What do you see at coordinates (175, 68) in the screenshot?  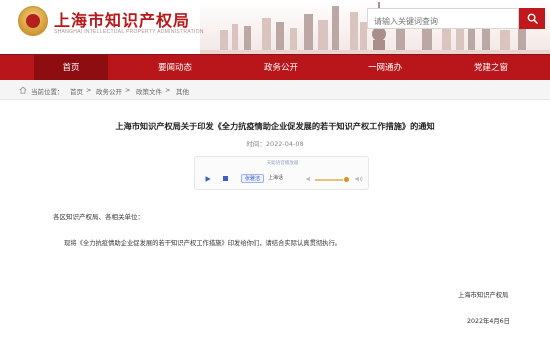 I see `nav-item-news: 要闻动态` at bounding box center [175, 68].